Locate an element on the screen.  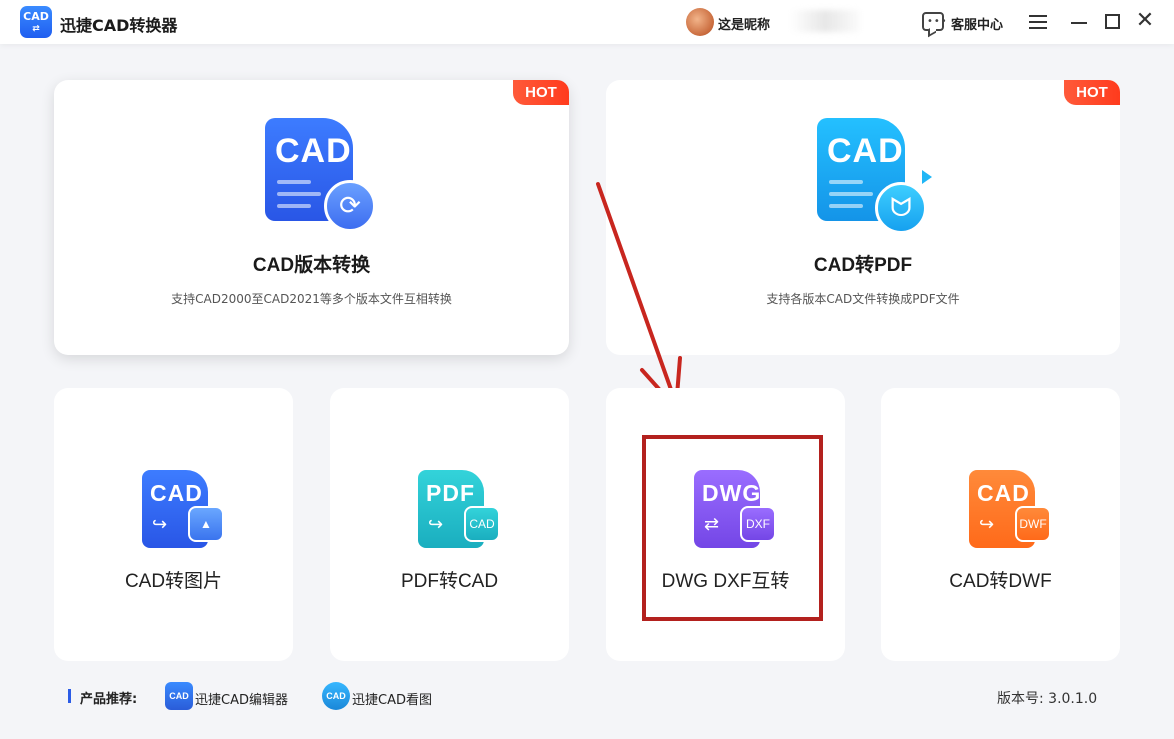
blurred-region is located at coordinates (825, 21).